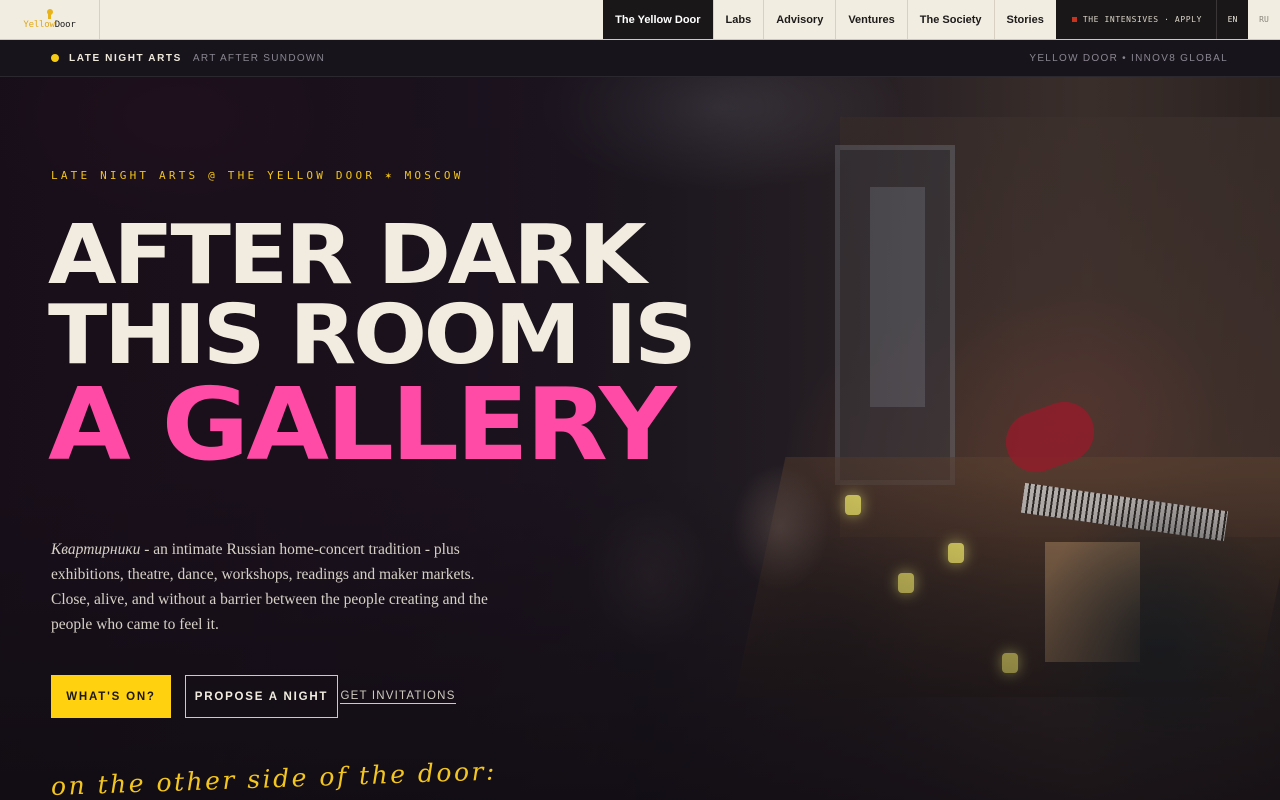 This screenshot has height=800, width=1280. What do you see at coordinates (261, 696) in the screenshot?
I see `propose-night-button: PROPOSE A NIGHT` at bounding box center [261, 696].